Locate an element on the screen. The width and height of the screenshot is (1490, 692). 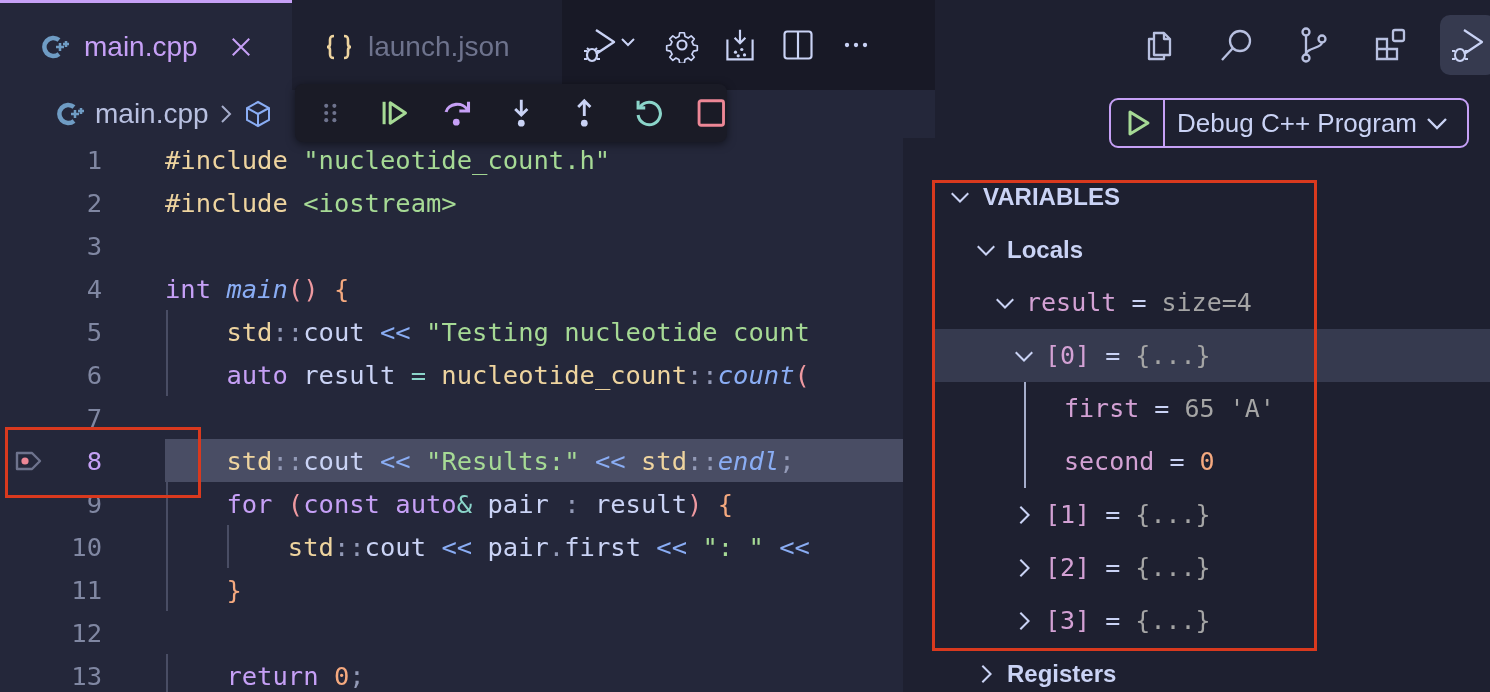
tree-row: Locals is located at coordinates (1212, 249).